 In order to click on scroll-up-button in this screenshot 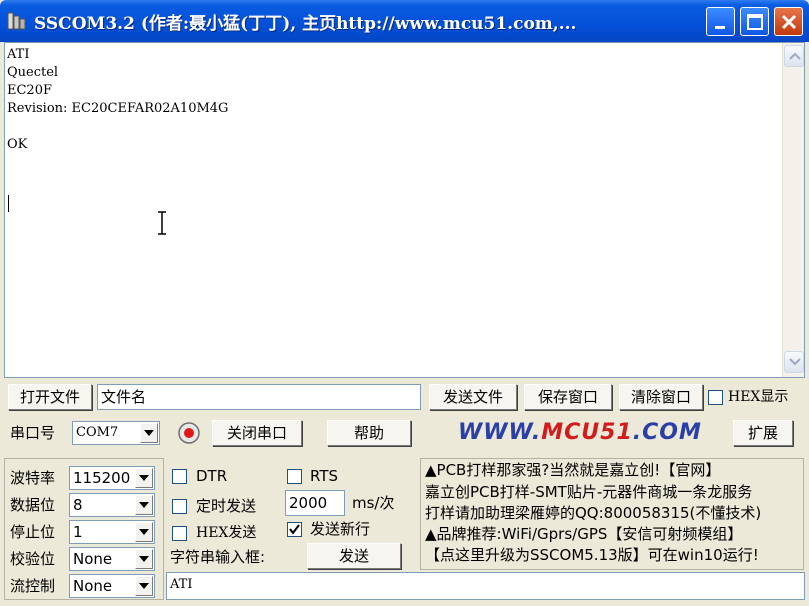, I will do `click(794, 56)`.